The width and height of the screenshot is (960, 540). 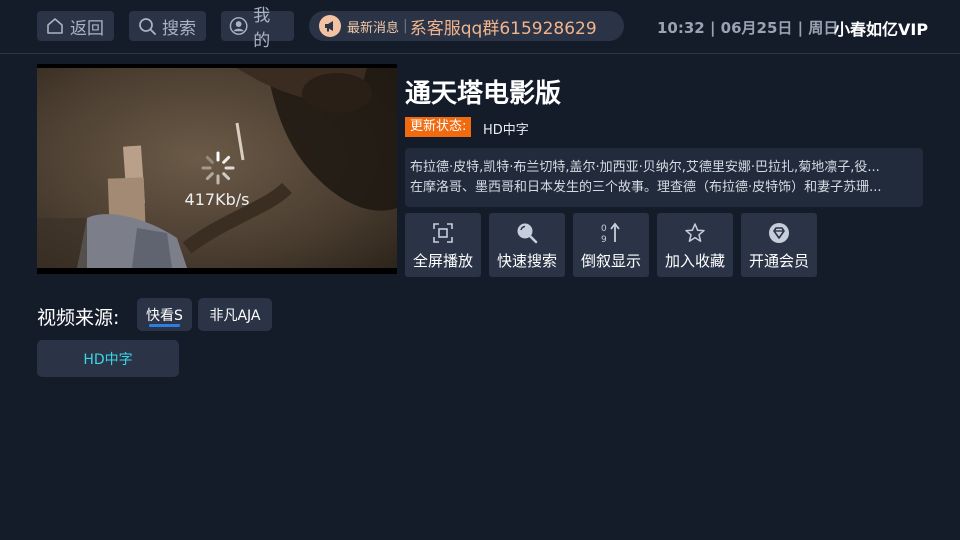 What do you see at coordinates (147, 26) in the screenshot?
I see `search-icon` at bounding box center [147, 26].